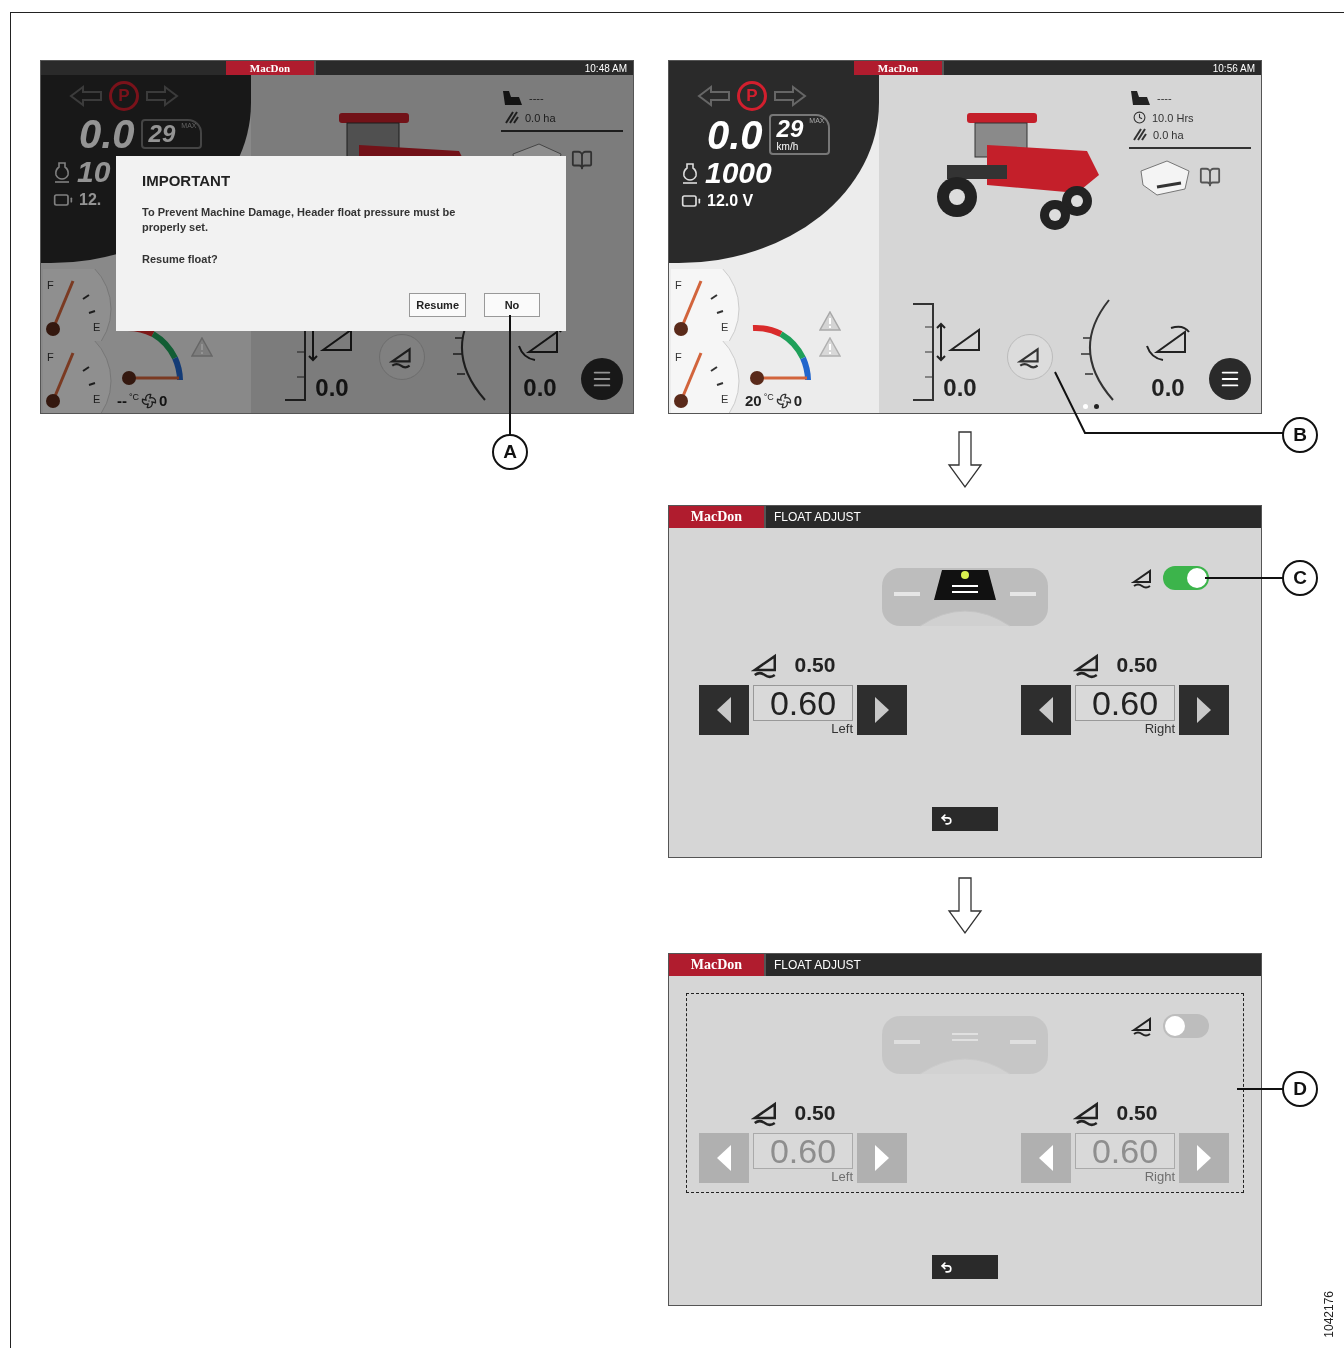  Describe the element at coordinates (788, 146) in the screenshot. I see `speed-unit: km/h` at that location.